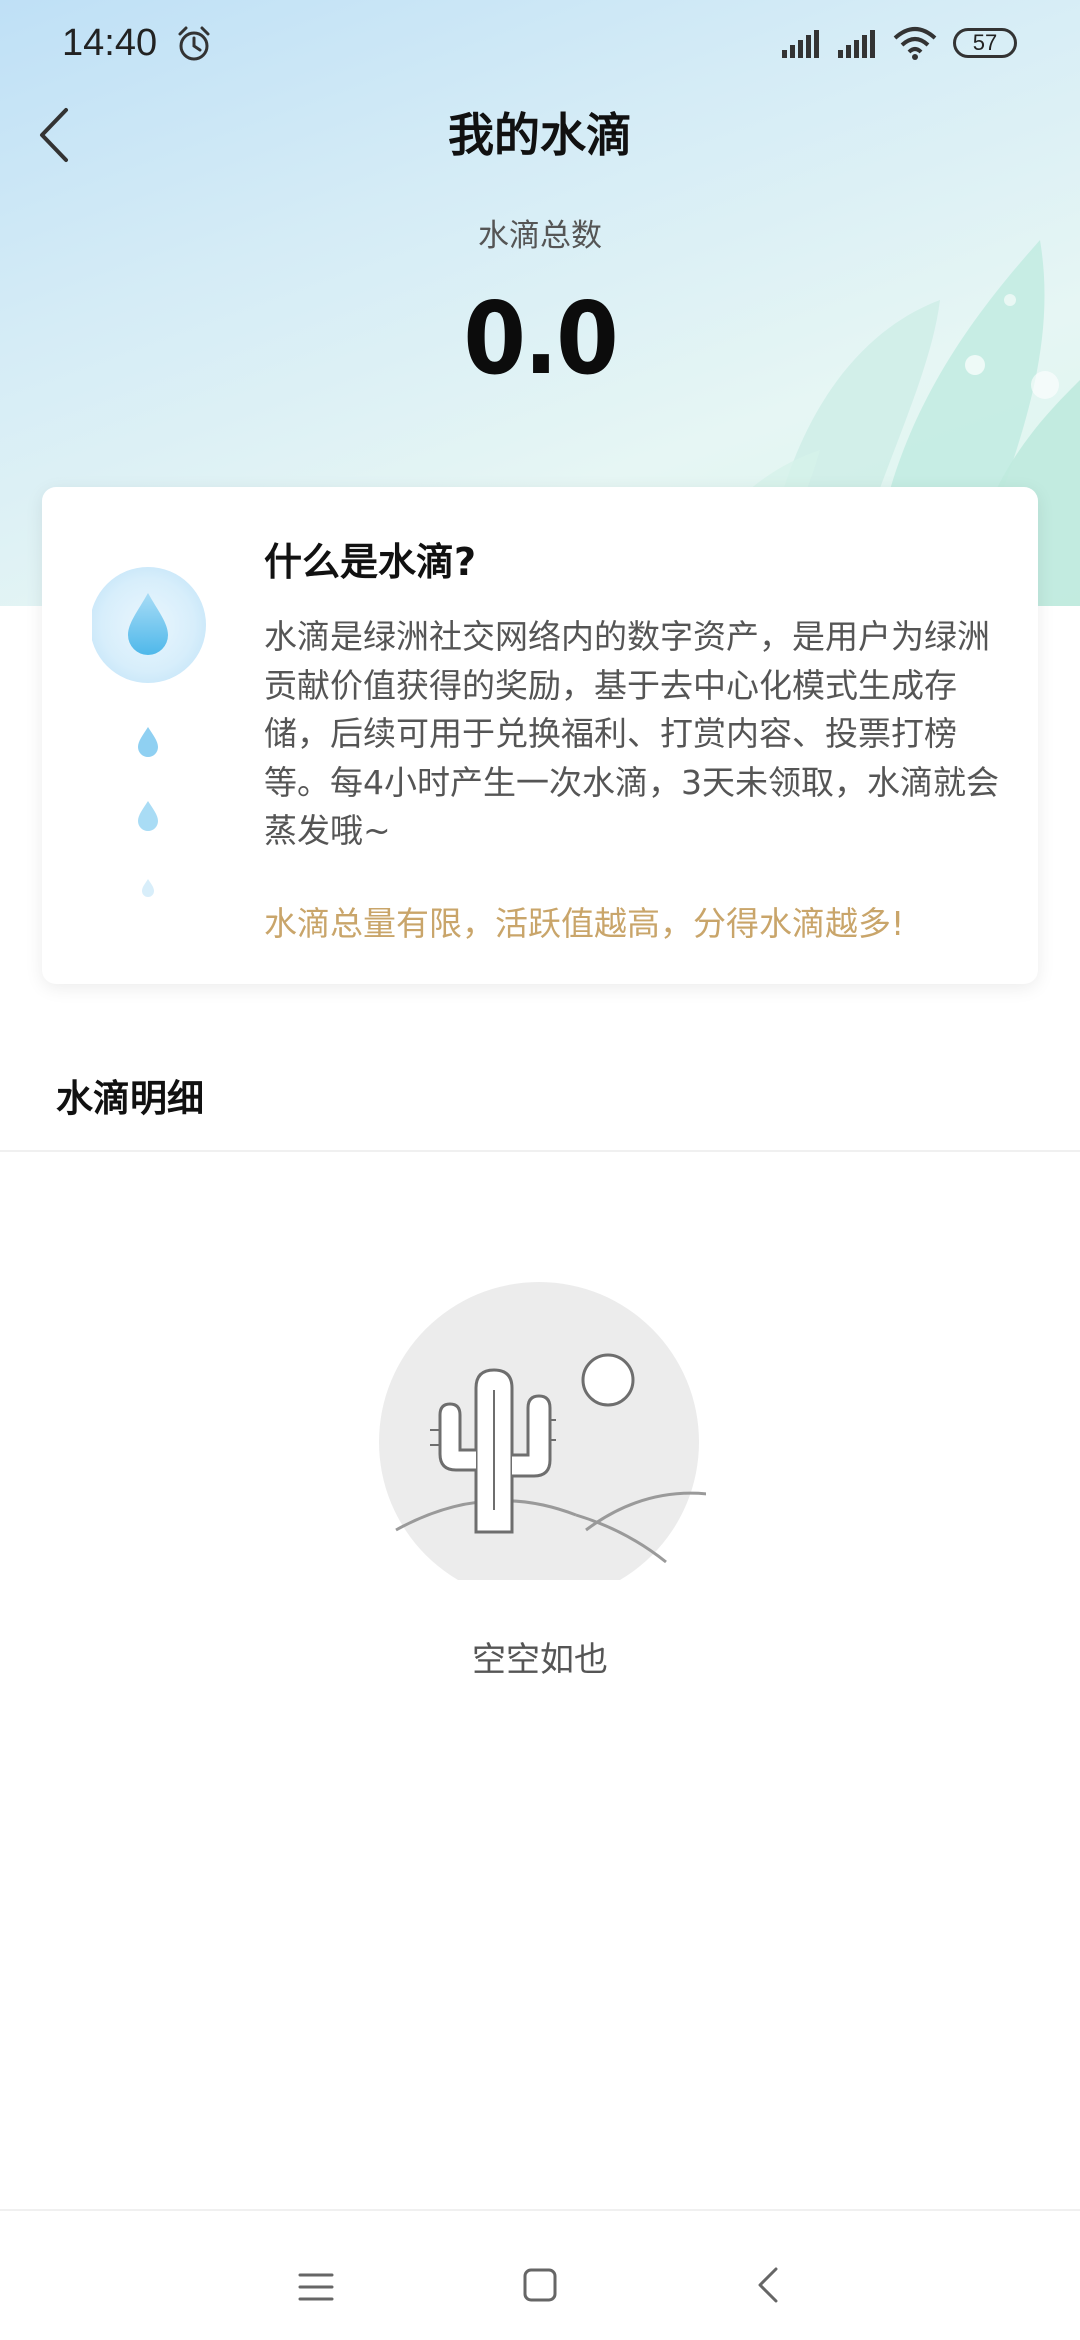 Image resolution: width=1080 pixels, height=2340 pixels. I want to click on status-bar: 14:40 57, so click(540, 45).